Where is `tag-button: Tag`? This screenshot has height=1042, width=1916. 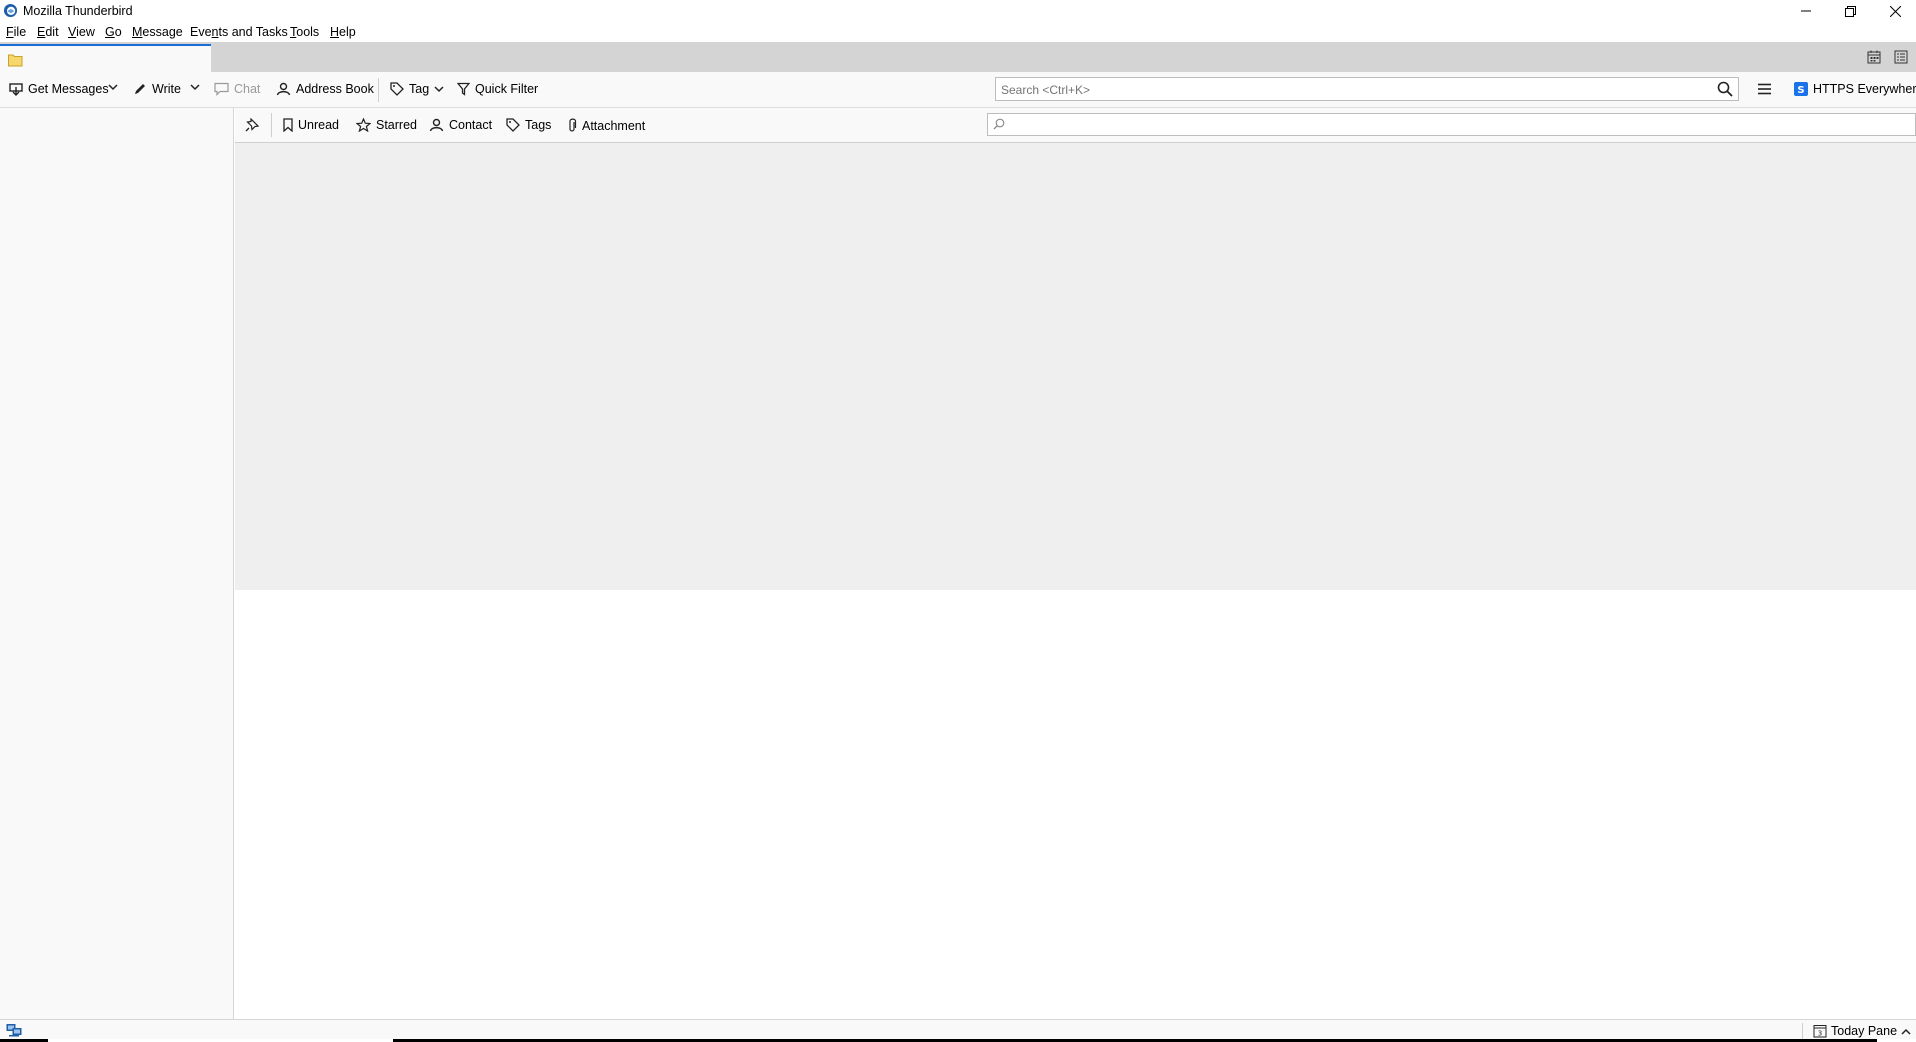 tag-button: Tag is located at coordinates (417, 89).